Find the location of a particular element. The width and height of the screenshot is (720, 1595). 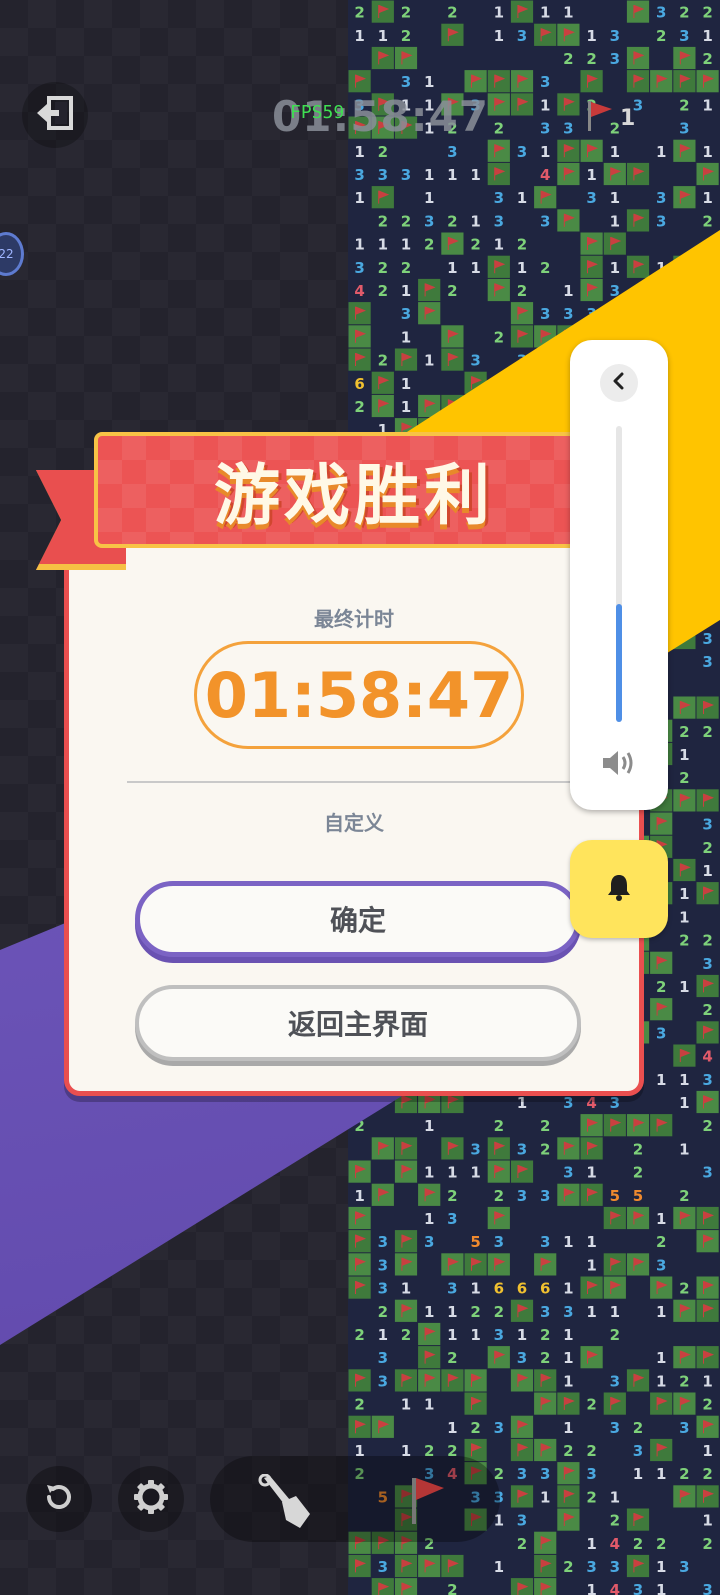

volume-panel is located at coordinates (619, 575).